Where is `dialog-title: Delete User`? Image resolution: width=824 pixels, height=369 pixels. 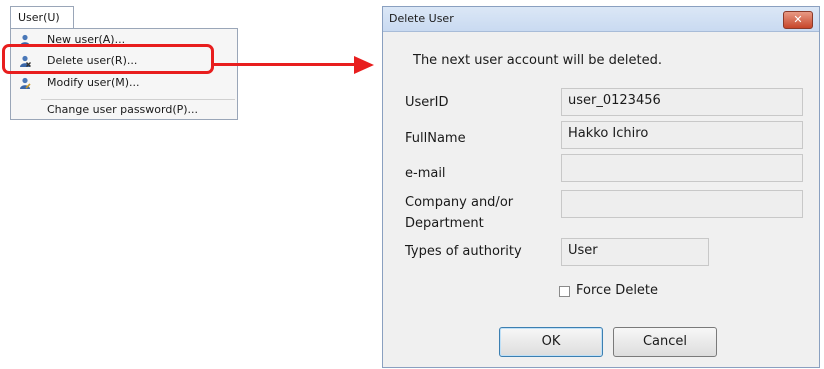
dialog-title: Delete User is located at coordinates (421, 18).